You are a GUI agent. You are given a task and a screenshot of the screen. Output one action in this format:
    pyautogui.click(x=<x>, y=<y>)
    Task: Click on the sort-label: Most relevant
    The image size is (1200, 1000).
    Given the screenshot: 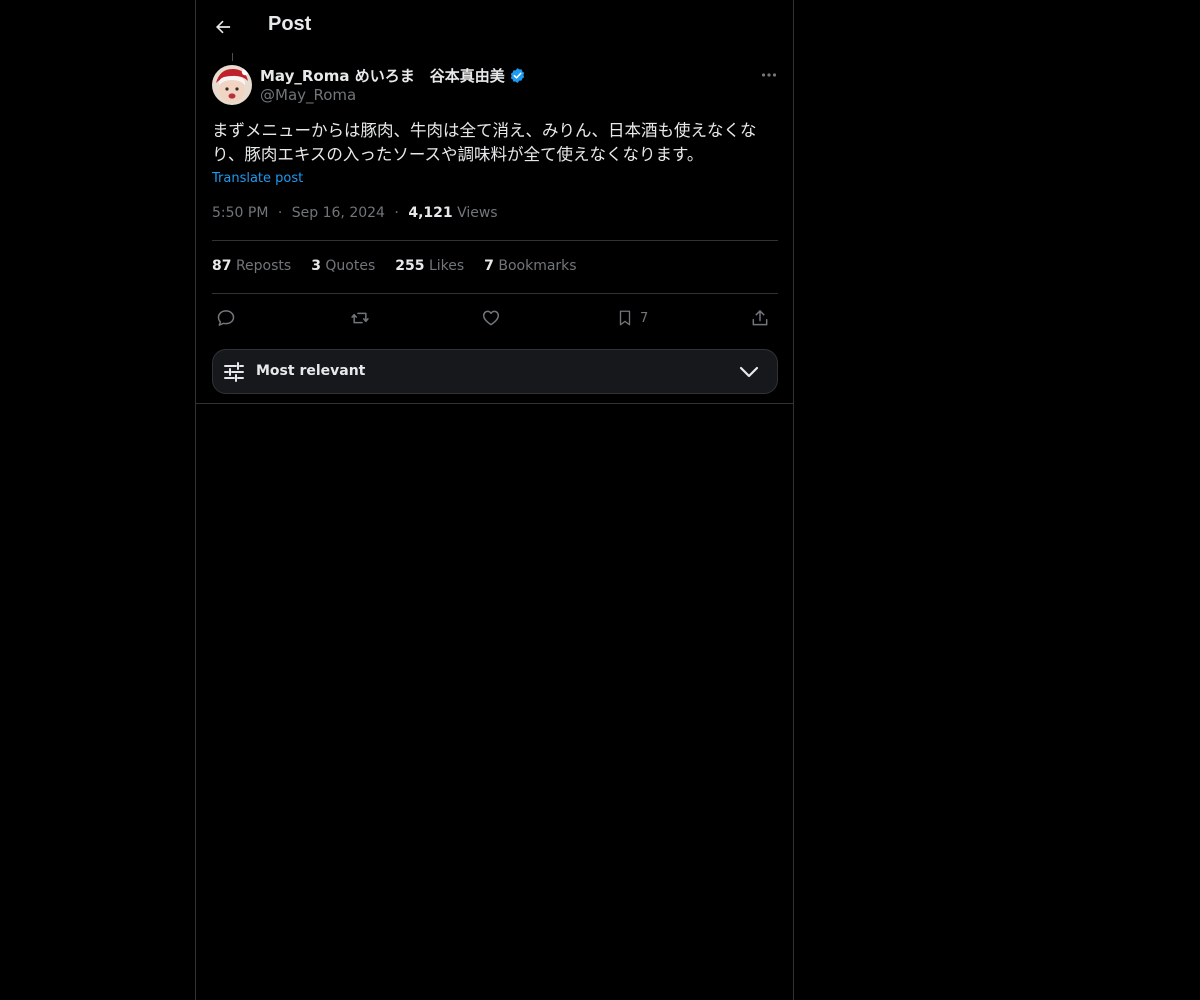 What is the action you would take?
    pyautogui.click(x=311, y=371)
    